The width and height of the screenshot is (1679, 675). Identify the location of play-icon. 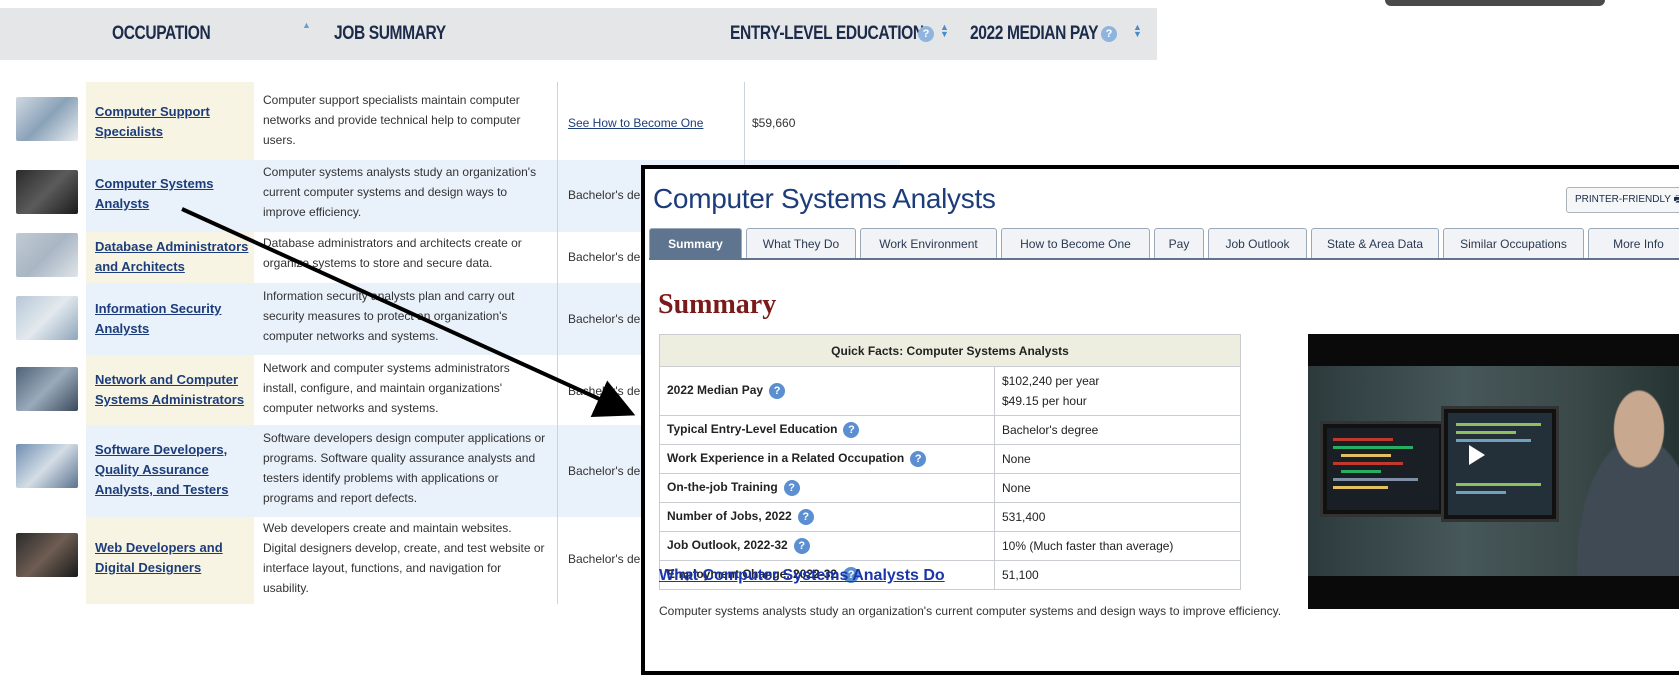
(1477, 455).